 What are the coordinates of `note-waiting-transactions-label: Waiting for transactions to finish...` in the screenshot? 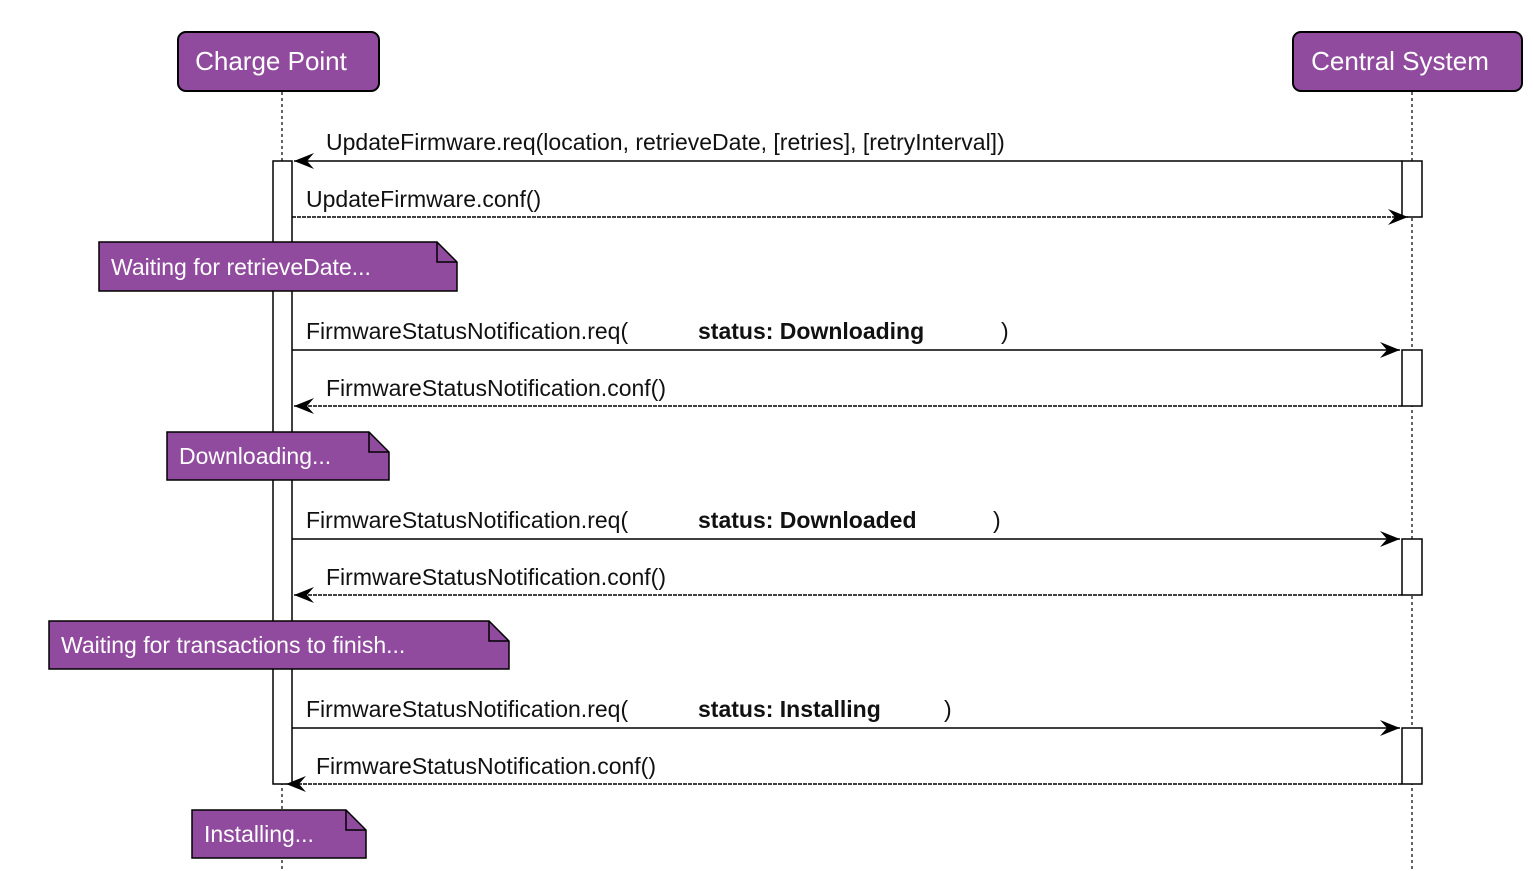 It's located at (233, 645).